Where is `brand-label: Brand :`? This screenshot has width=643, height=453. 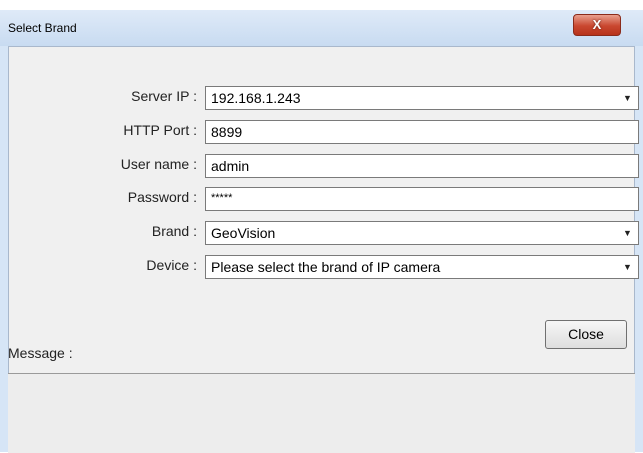
brand-label: Brand : is located at coordinates (174, 231).